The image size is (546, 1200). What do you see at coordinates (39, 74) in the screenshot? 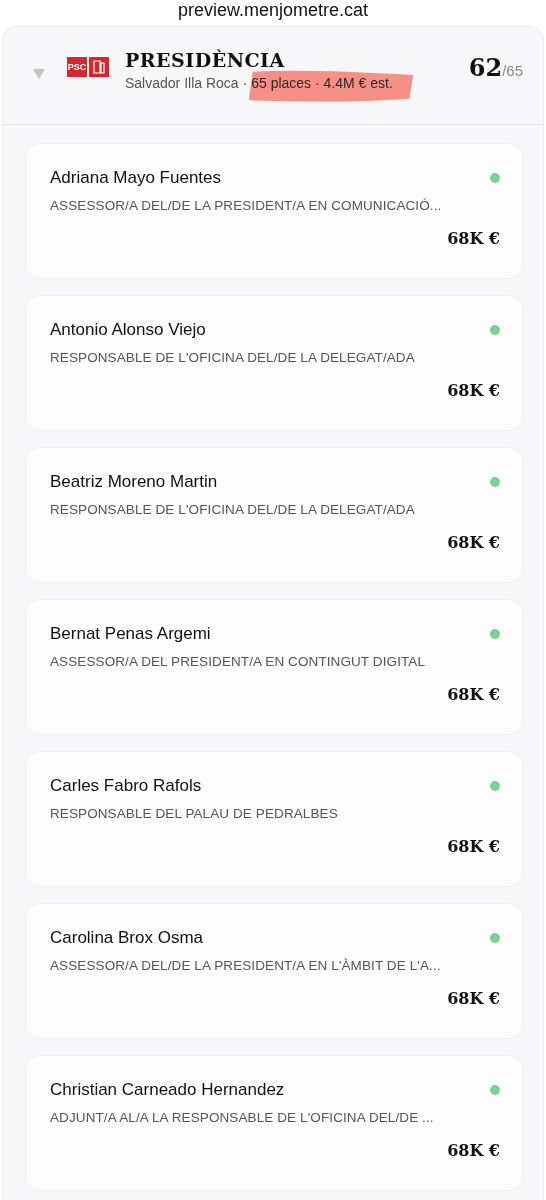
I see `collapse-toggle-icon` at bounding box center [39, 74].